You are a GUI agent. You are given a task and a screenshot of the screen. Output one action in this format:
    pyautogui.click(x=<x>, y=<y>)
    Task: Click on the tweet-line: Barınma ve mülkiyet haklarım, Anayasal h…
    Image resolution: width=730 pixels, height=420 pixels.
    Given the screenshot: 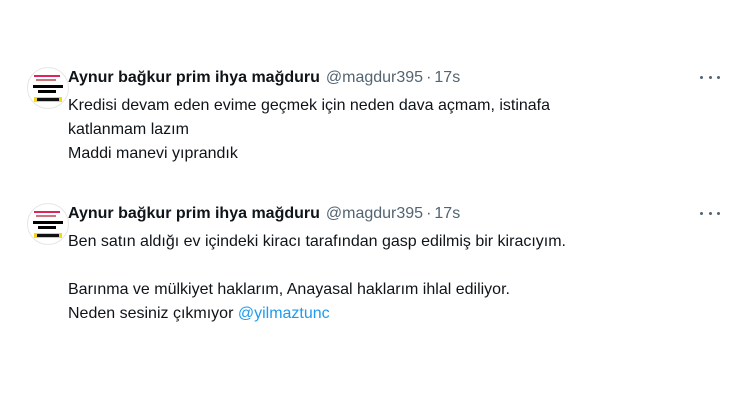 What is the action you would take?
    pyautogui.click(x=289, y=289)
    